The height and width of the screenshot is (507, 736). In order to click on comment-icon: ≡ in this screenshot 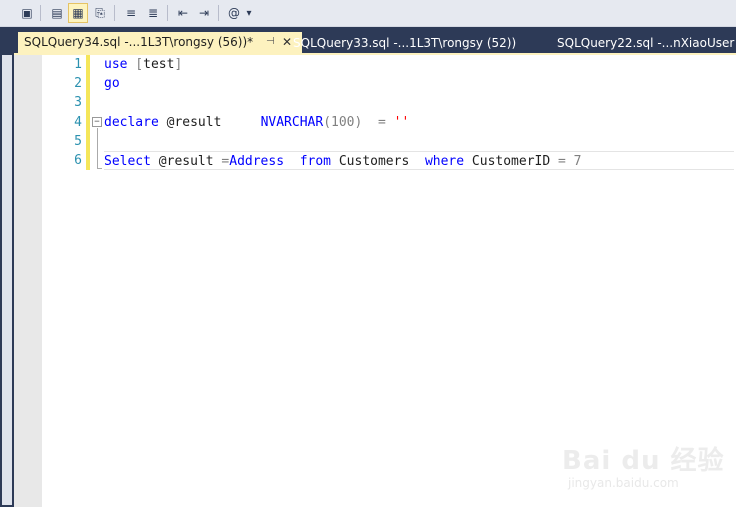, I will do `click(131, 13)`.